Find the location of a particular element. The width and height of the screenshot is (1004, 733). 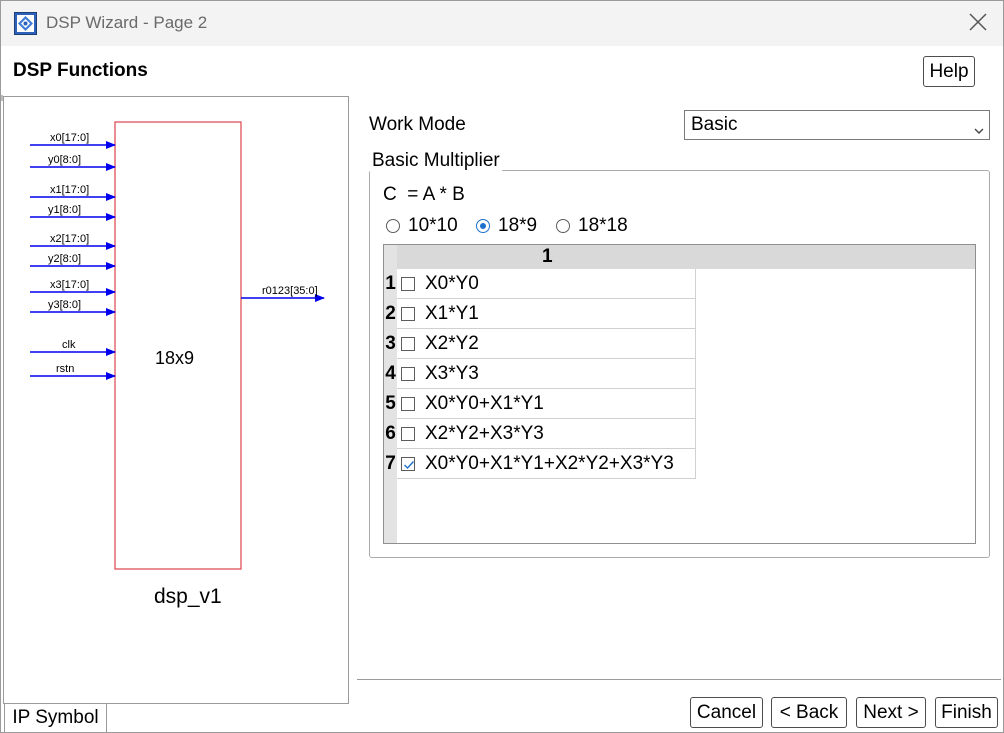

work-mode-value: Basic is located at coordinates (714, 124).